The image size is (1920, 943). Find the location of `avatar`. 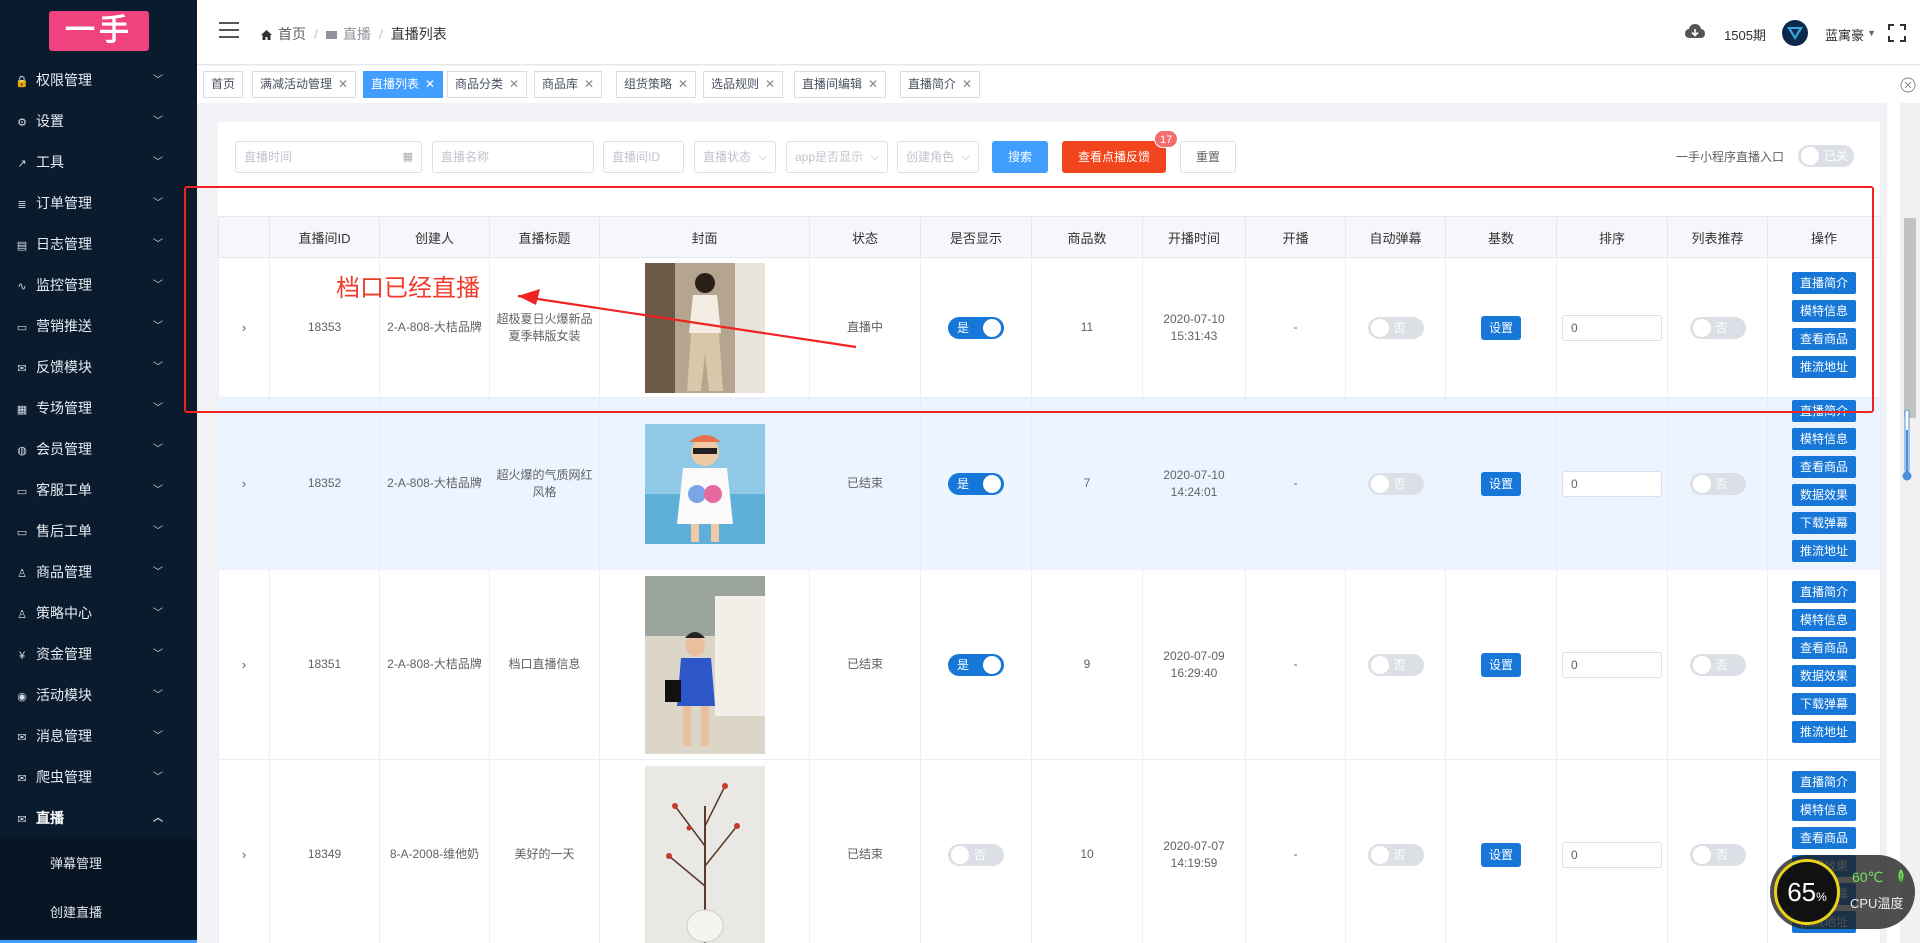

avatar is located at coordinates (1795, 33).